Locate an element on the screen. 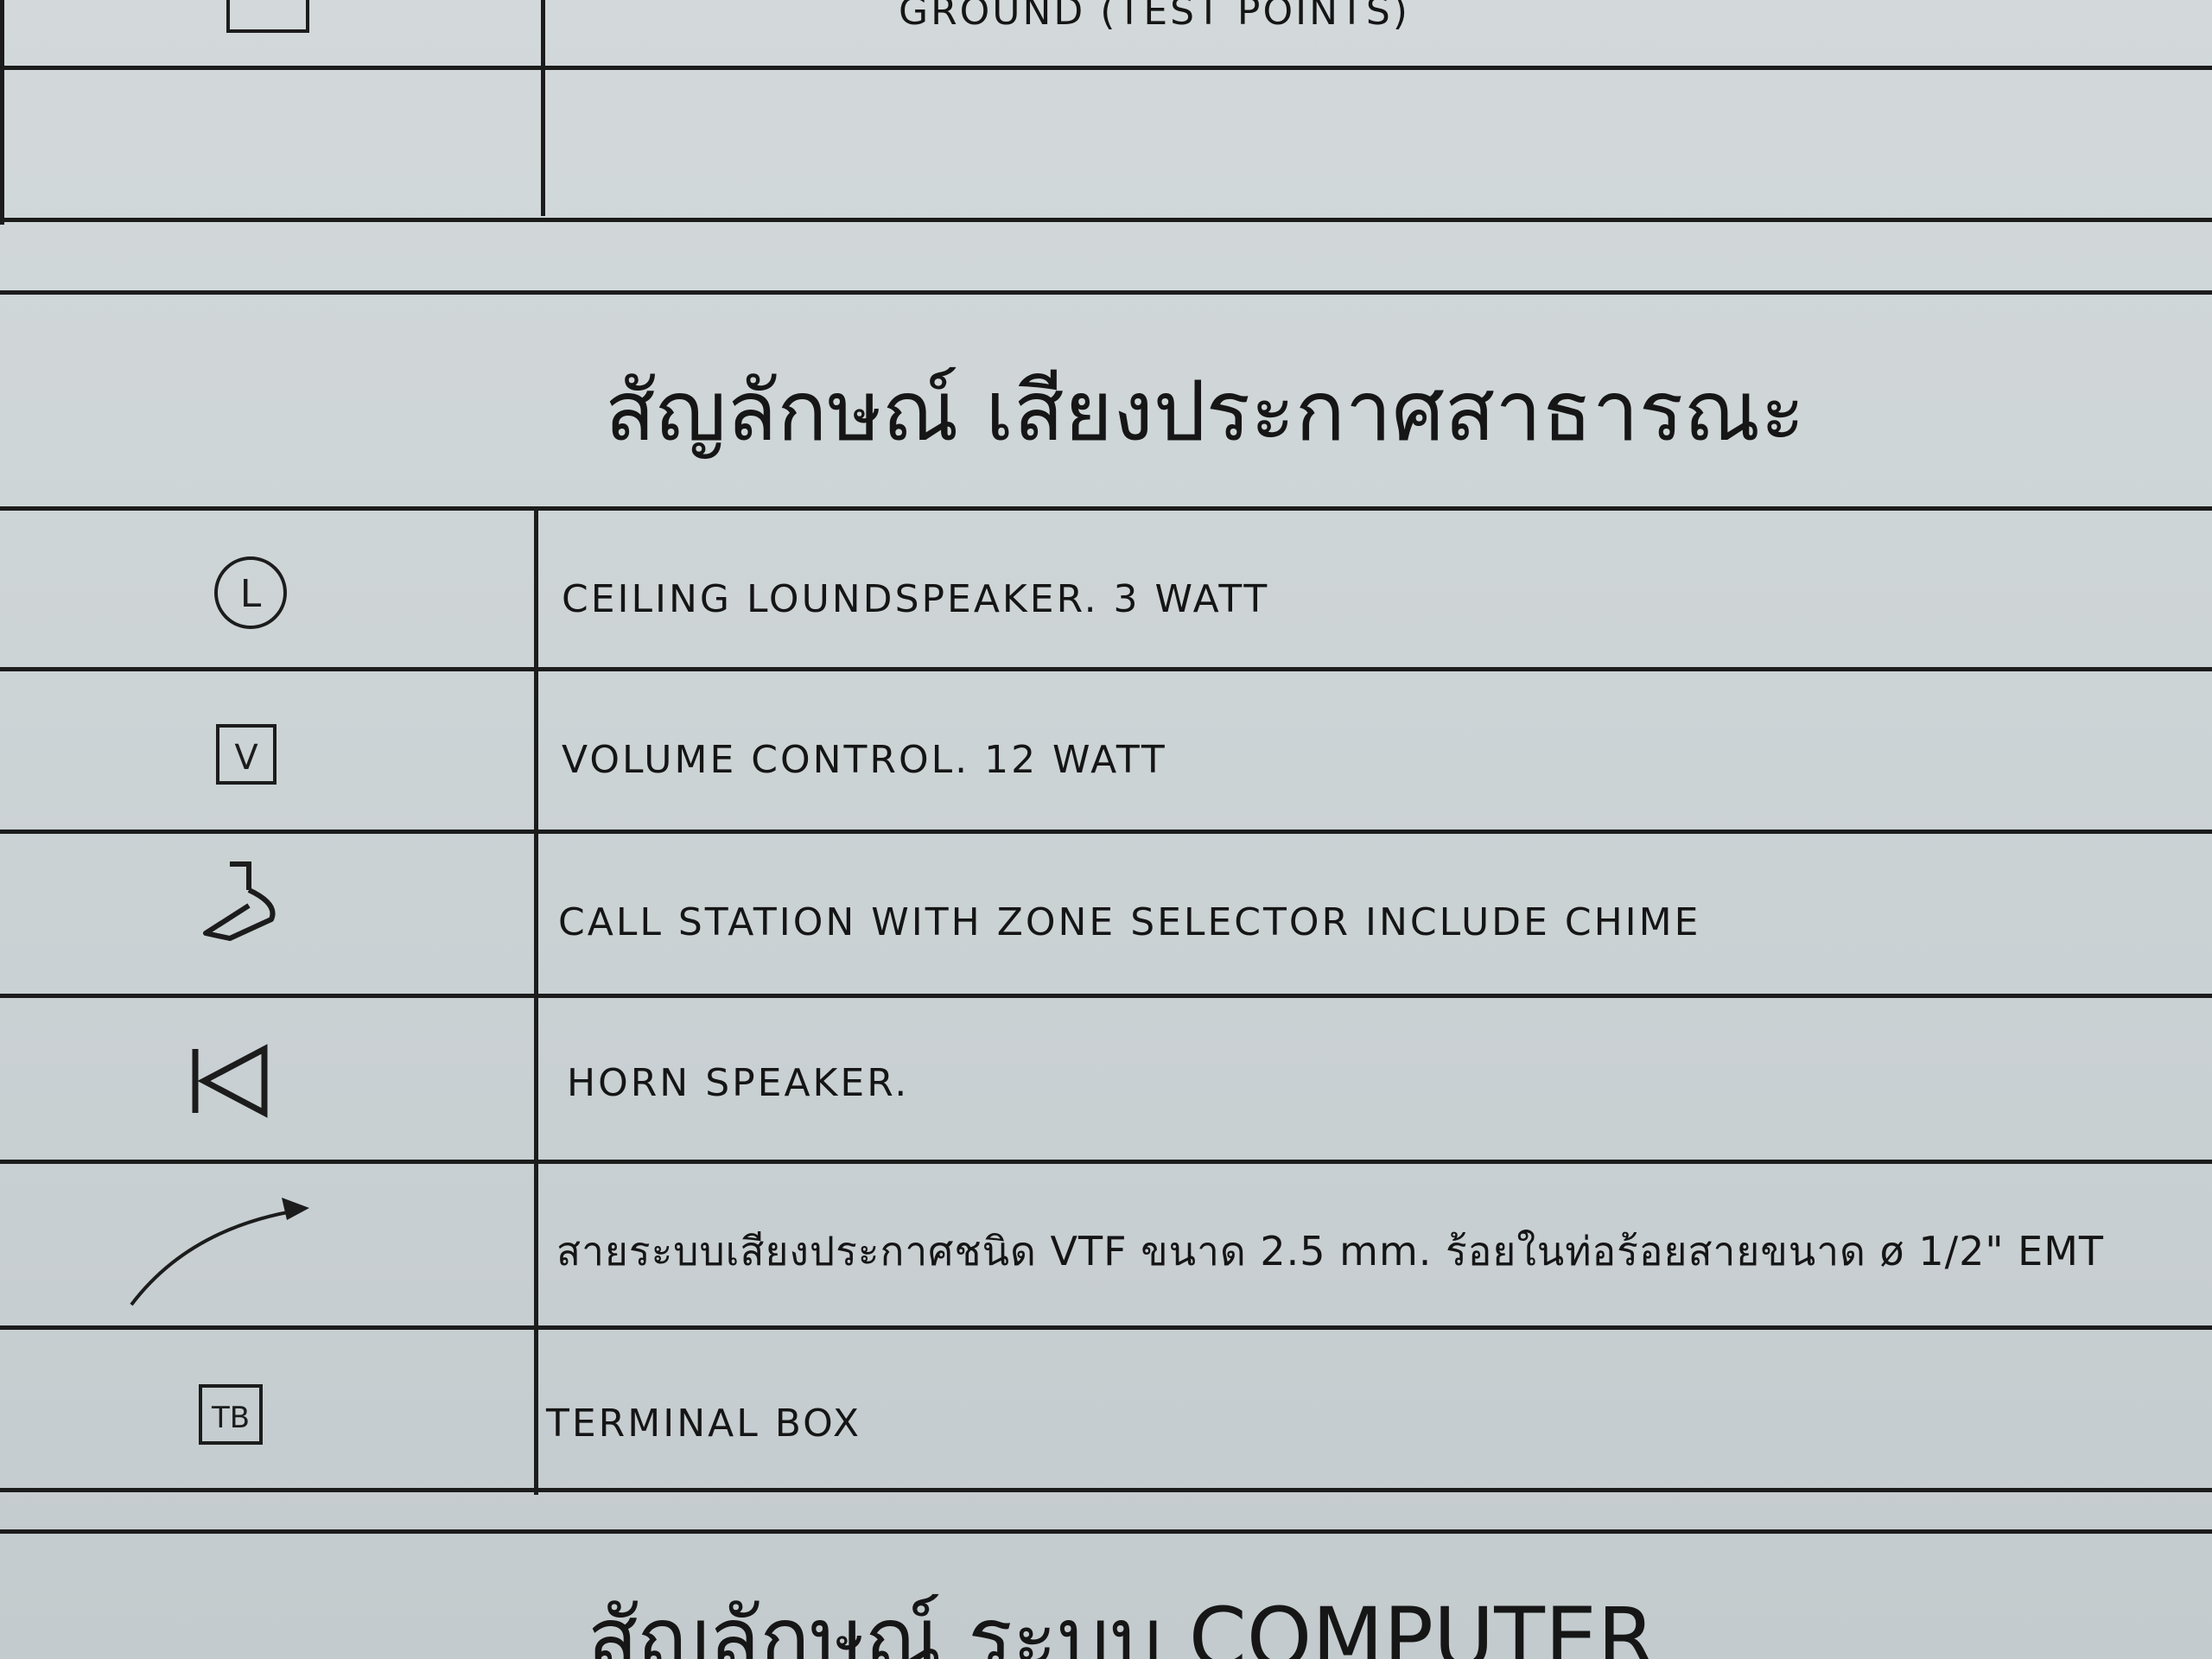 The width and height of the screenshot is (2212, 1659). call-station-icon is located at coordinates (239, 901).